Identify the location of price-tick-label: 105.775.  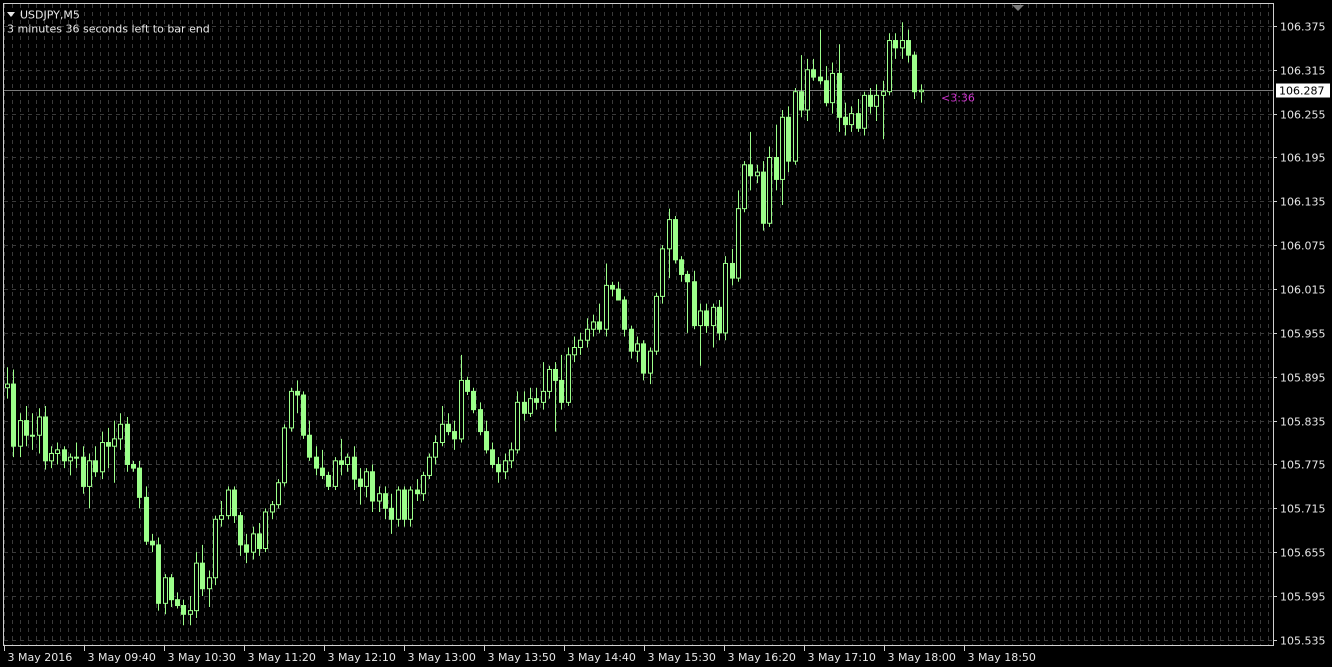
(1303, 465).